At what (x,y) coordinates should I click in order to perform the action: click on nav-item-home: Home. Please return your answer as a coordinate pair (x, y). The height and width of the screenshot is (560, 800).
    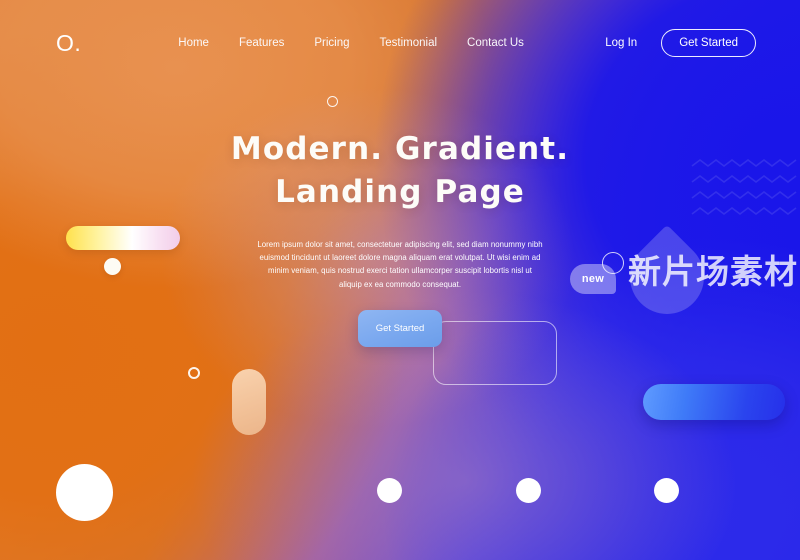
    Looking at the image, I should click on (193, 43).